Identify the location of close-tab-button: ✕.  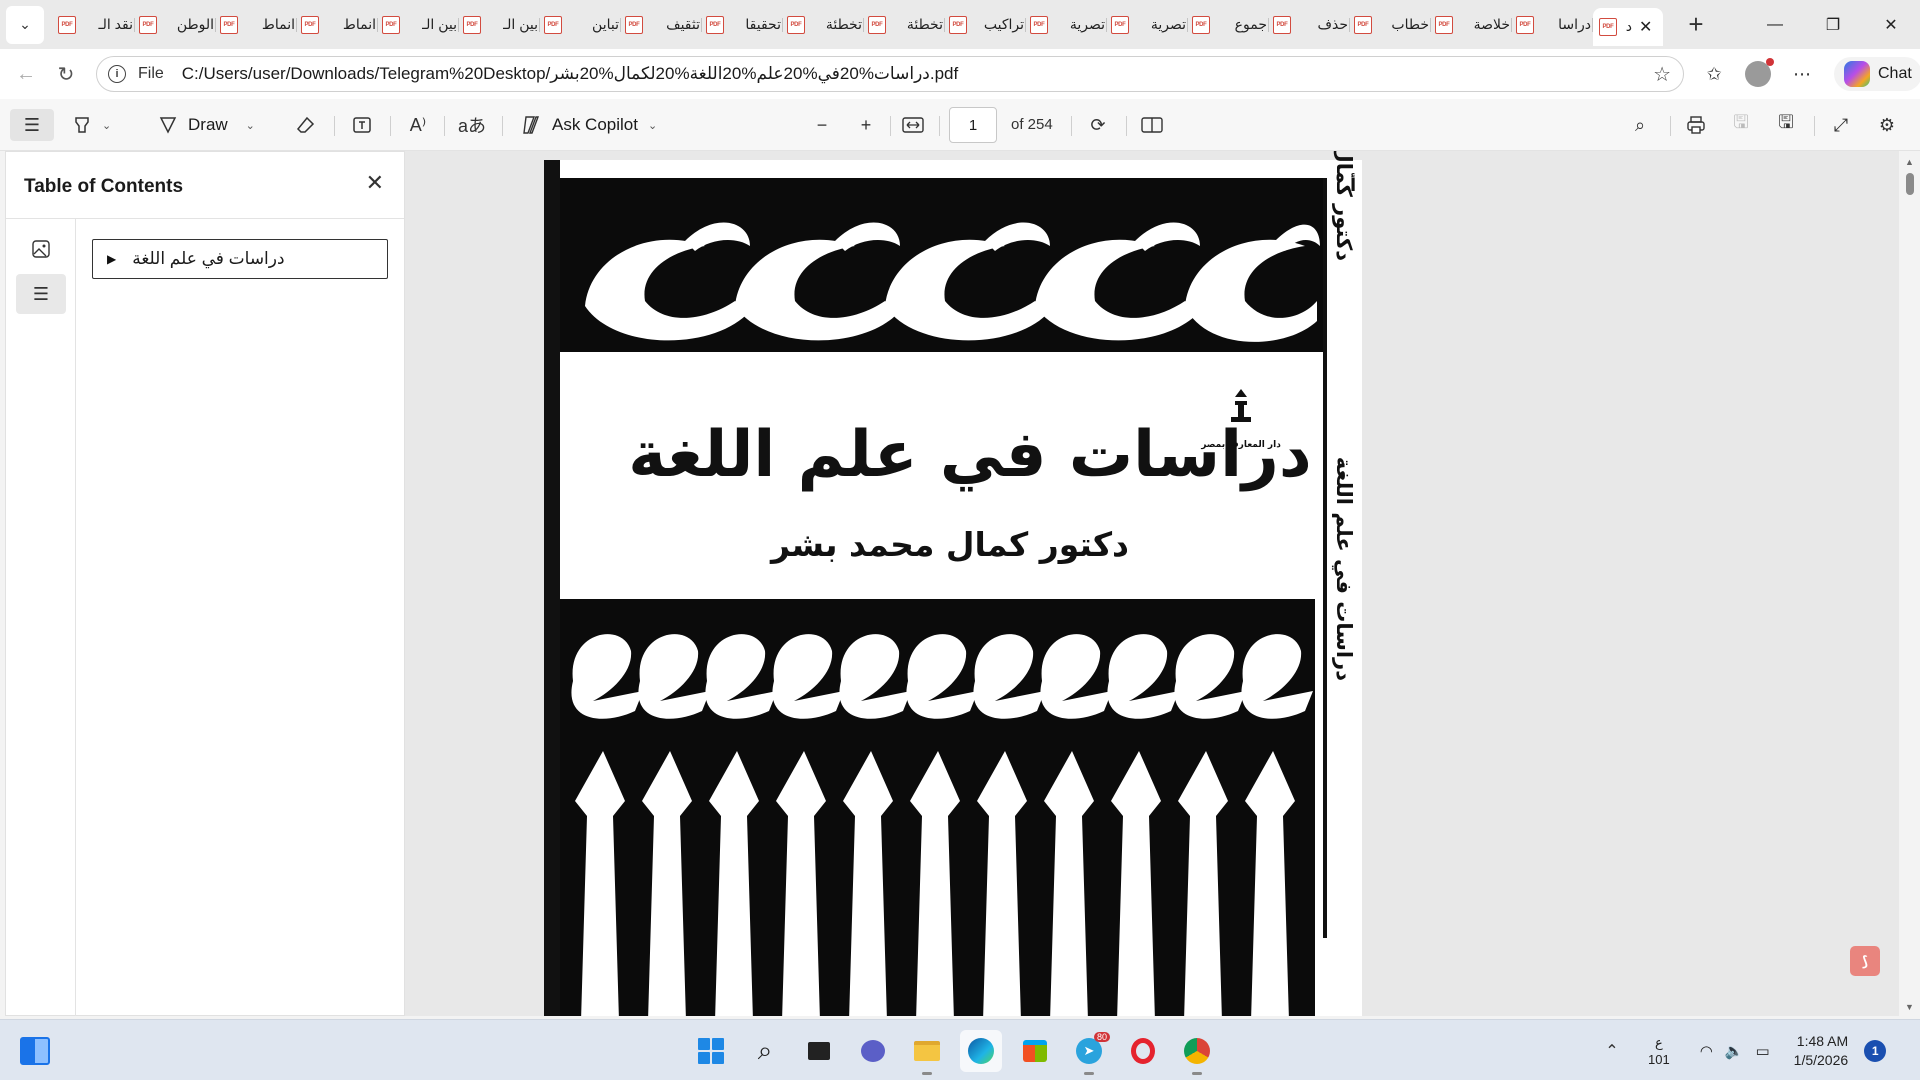
(1645, 27).